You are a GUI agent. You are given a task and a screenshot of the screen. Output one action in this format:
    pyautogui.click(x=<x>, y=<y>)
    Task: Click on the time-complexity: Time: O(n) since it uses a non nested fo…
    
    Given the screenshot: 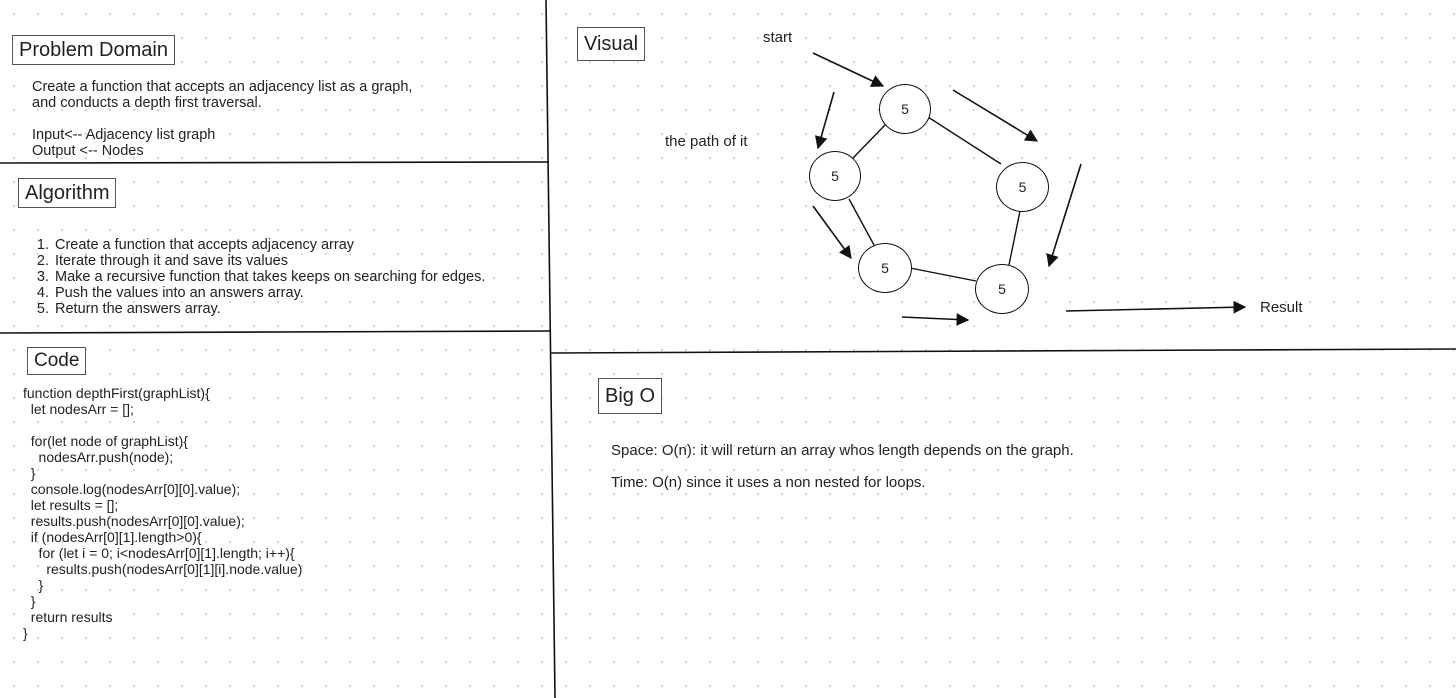 What is the action you would take?
    pyautogui.click(x=768, y=482)
    